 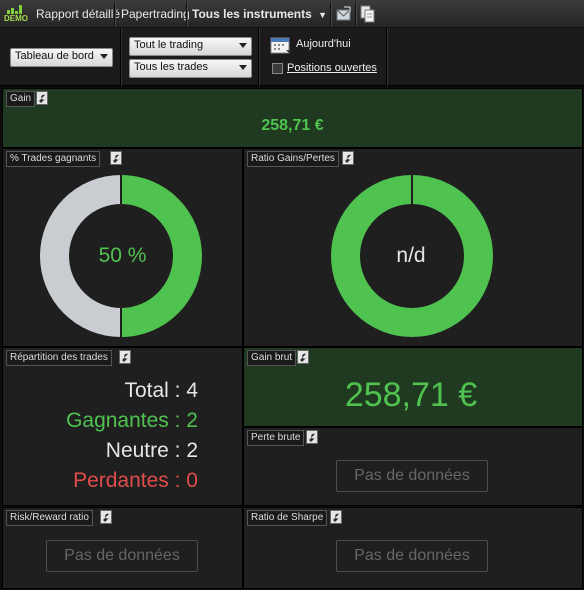 What do you see at coordinates (169, 45) in the screenshot?
I see `trading-select-value: Tout le trading` at bounding box center [169, 45].